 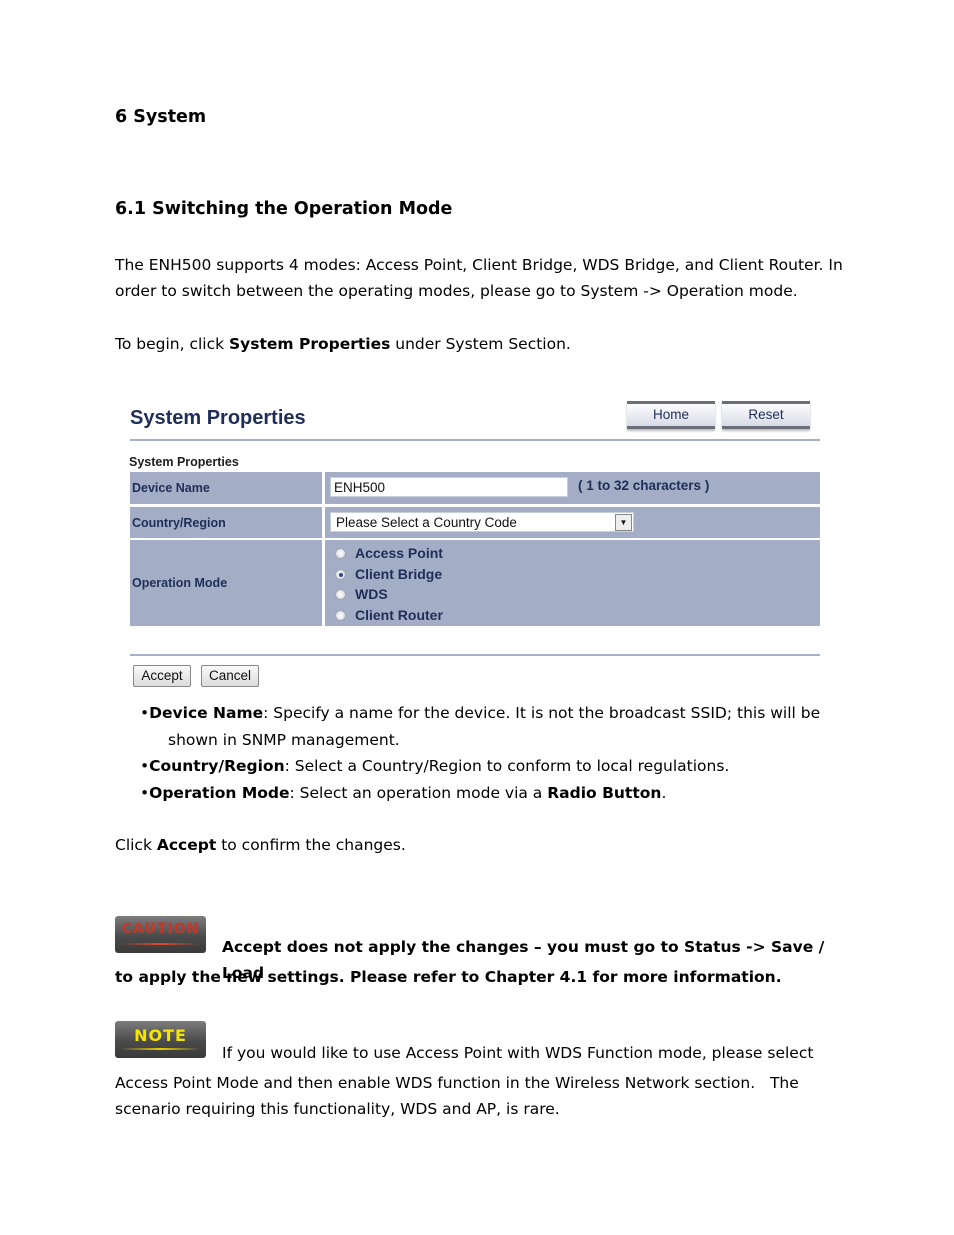 I want to click on device-name-hint: ( 1 to 32 characters ), so click(x=644, y=485).